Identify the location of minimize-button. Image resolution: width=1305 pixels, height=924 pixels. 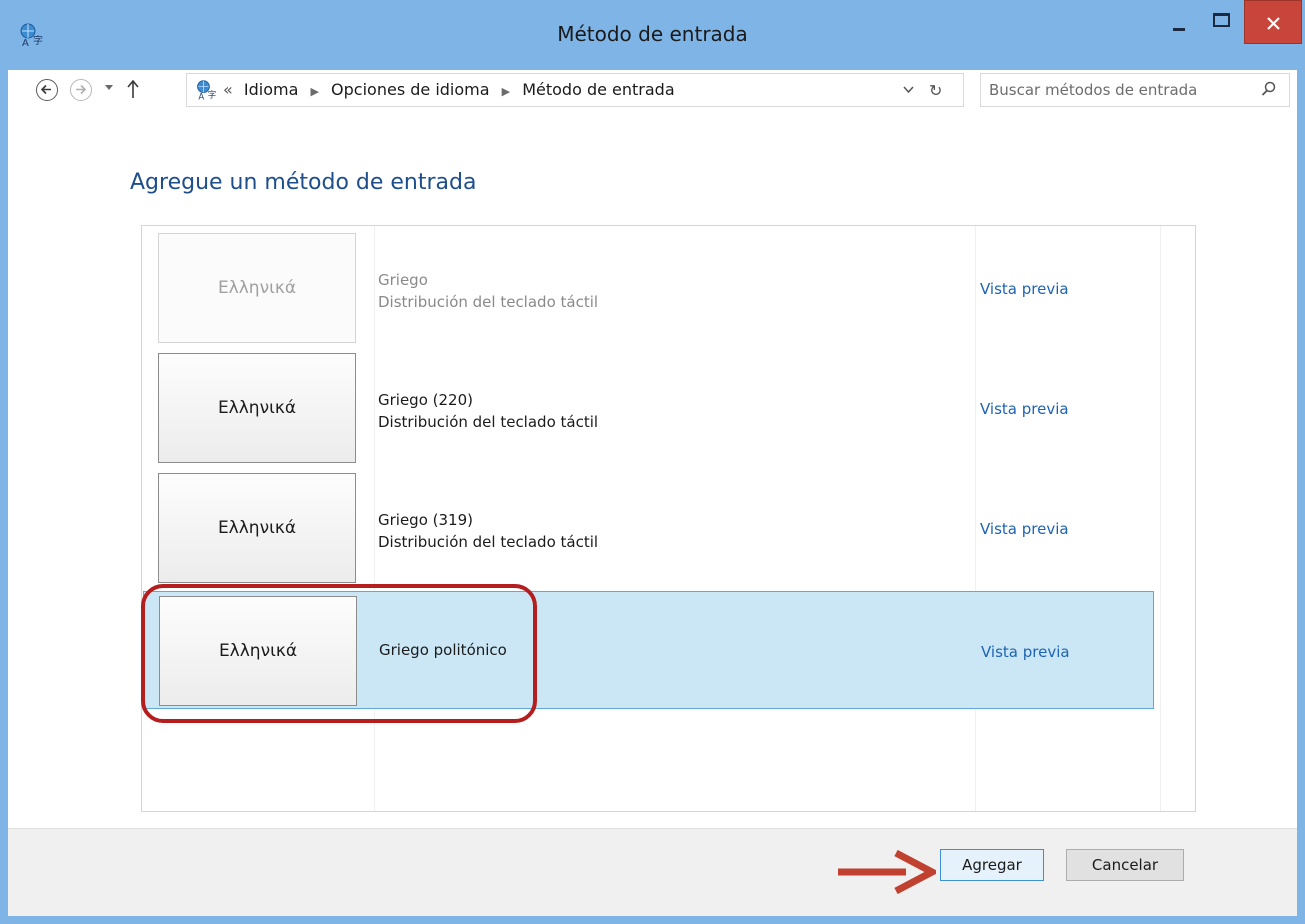
(1179, 22).